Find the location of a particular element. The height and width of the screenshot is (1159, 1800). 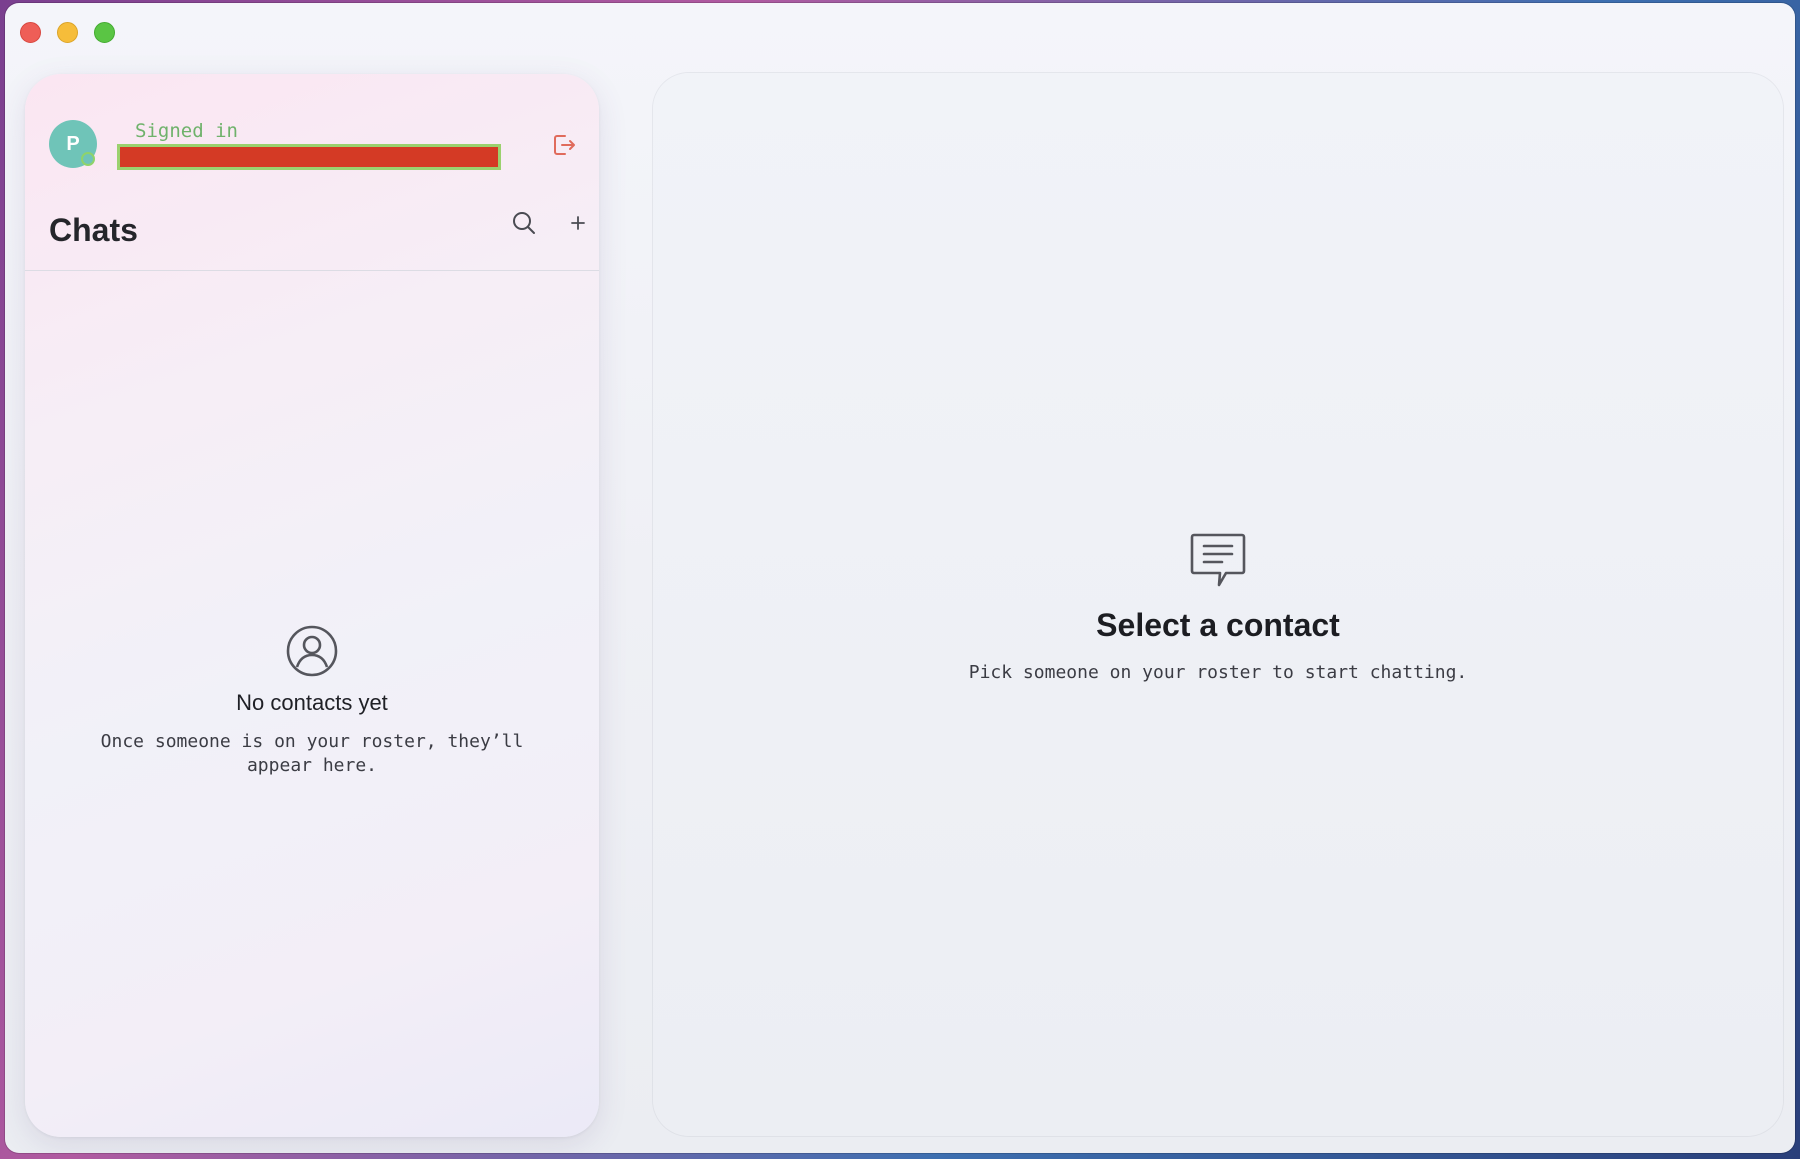

chat-bubble-icon is located at coordinates (1218, 560).